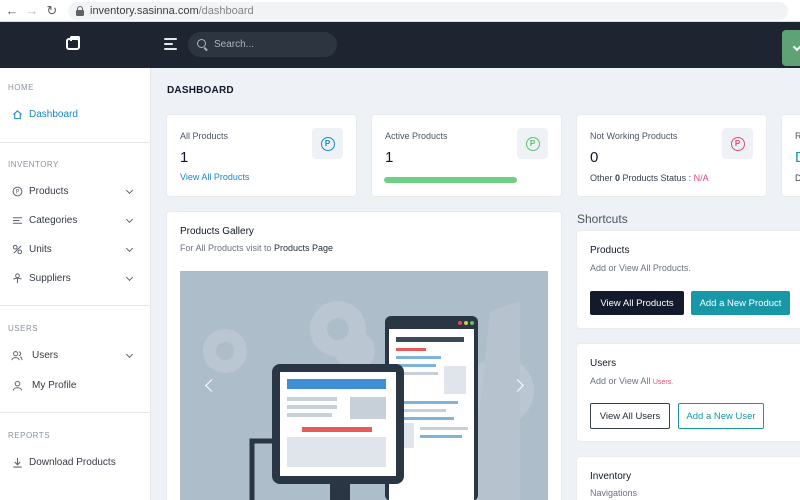  What do you see at coordinates (17, 249) in the screenshot?
I see `units-icon` at bounding box center [17, 249].